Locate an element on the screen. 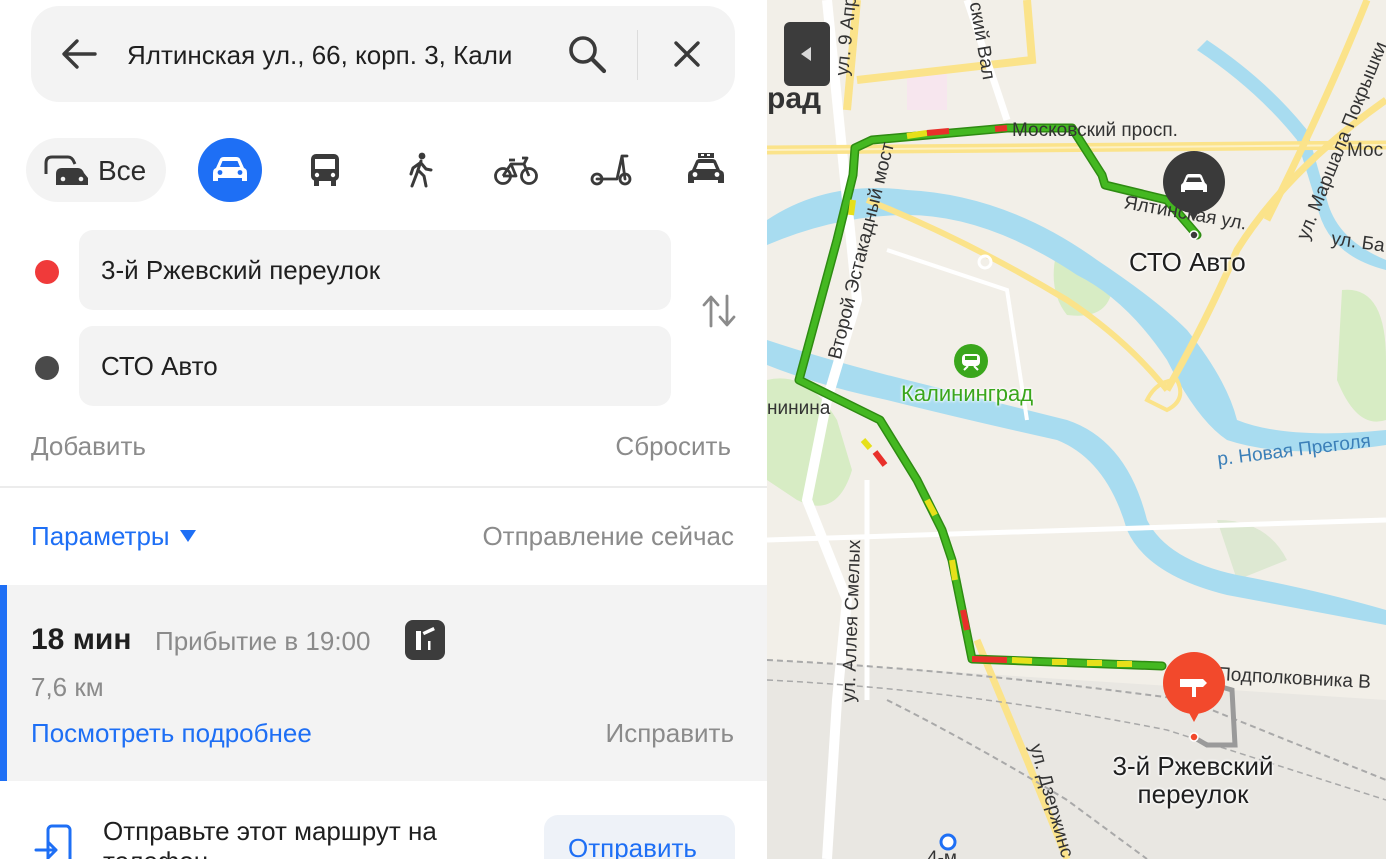 The image size is (1386, 859). start-point-dot-icon is located at coordinates (47, 272).